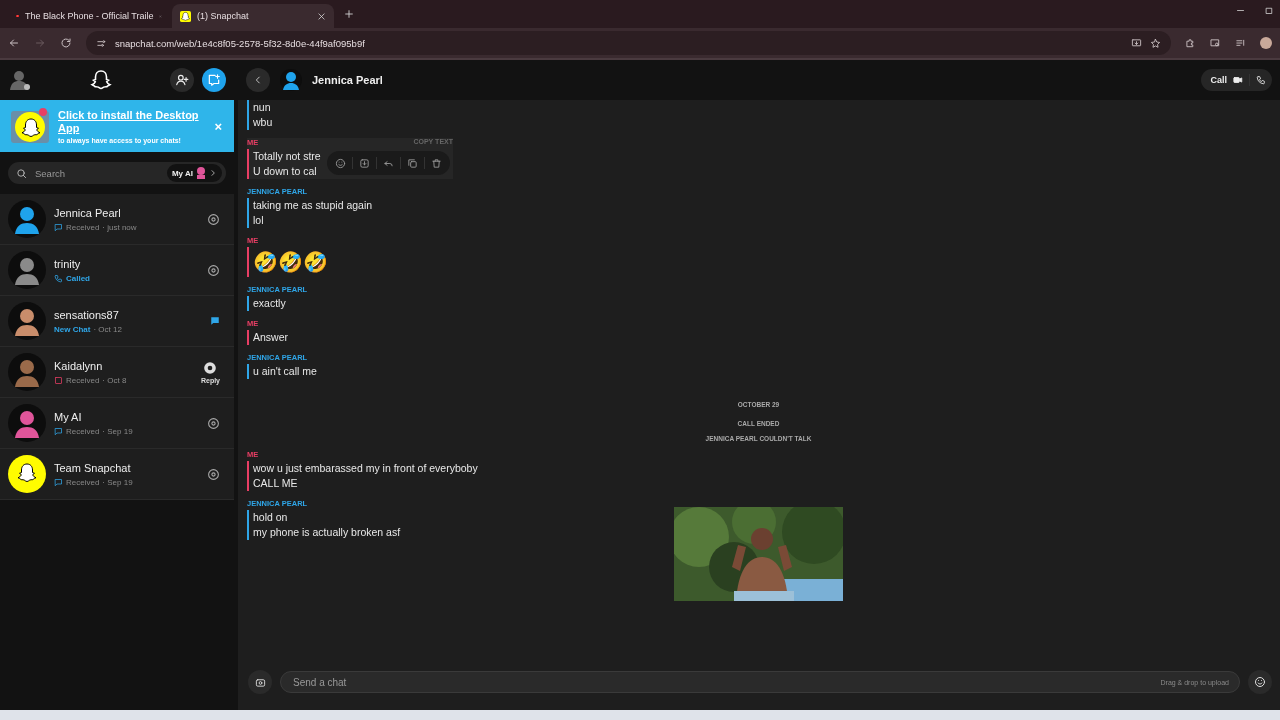 The height and width of the screenshot is (720, 1280). Describe the element at coordinates (1240, 43) in the screenshot. I see `playlist-icon` at that location.